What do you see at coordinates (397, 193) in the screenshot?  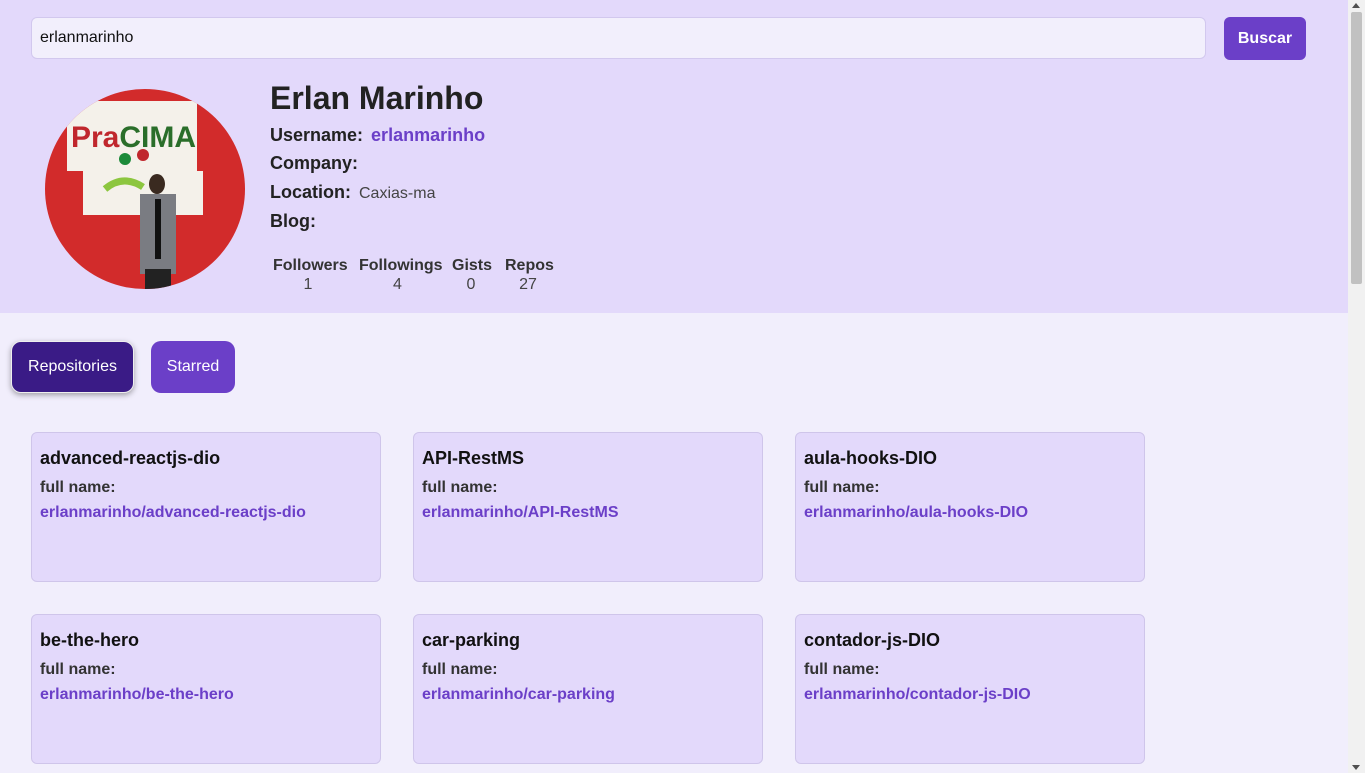 I see `location-value: Caxias-ma` at bounding box center [397, 193].